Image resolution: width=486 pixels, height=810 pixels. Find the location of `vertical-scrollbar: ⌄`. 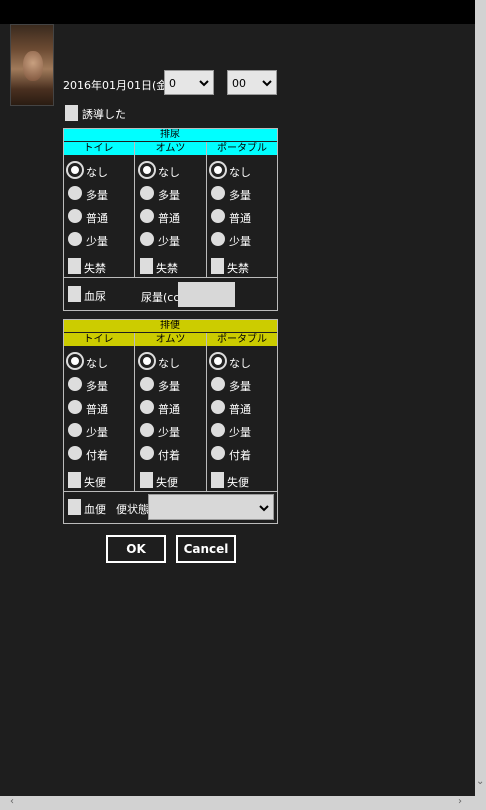

vertical-scrollbar: ⌄ is located at coordinates (480, 398).